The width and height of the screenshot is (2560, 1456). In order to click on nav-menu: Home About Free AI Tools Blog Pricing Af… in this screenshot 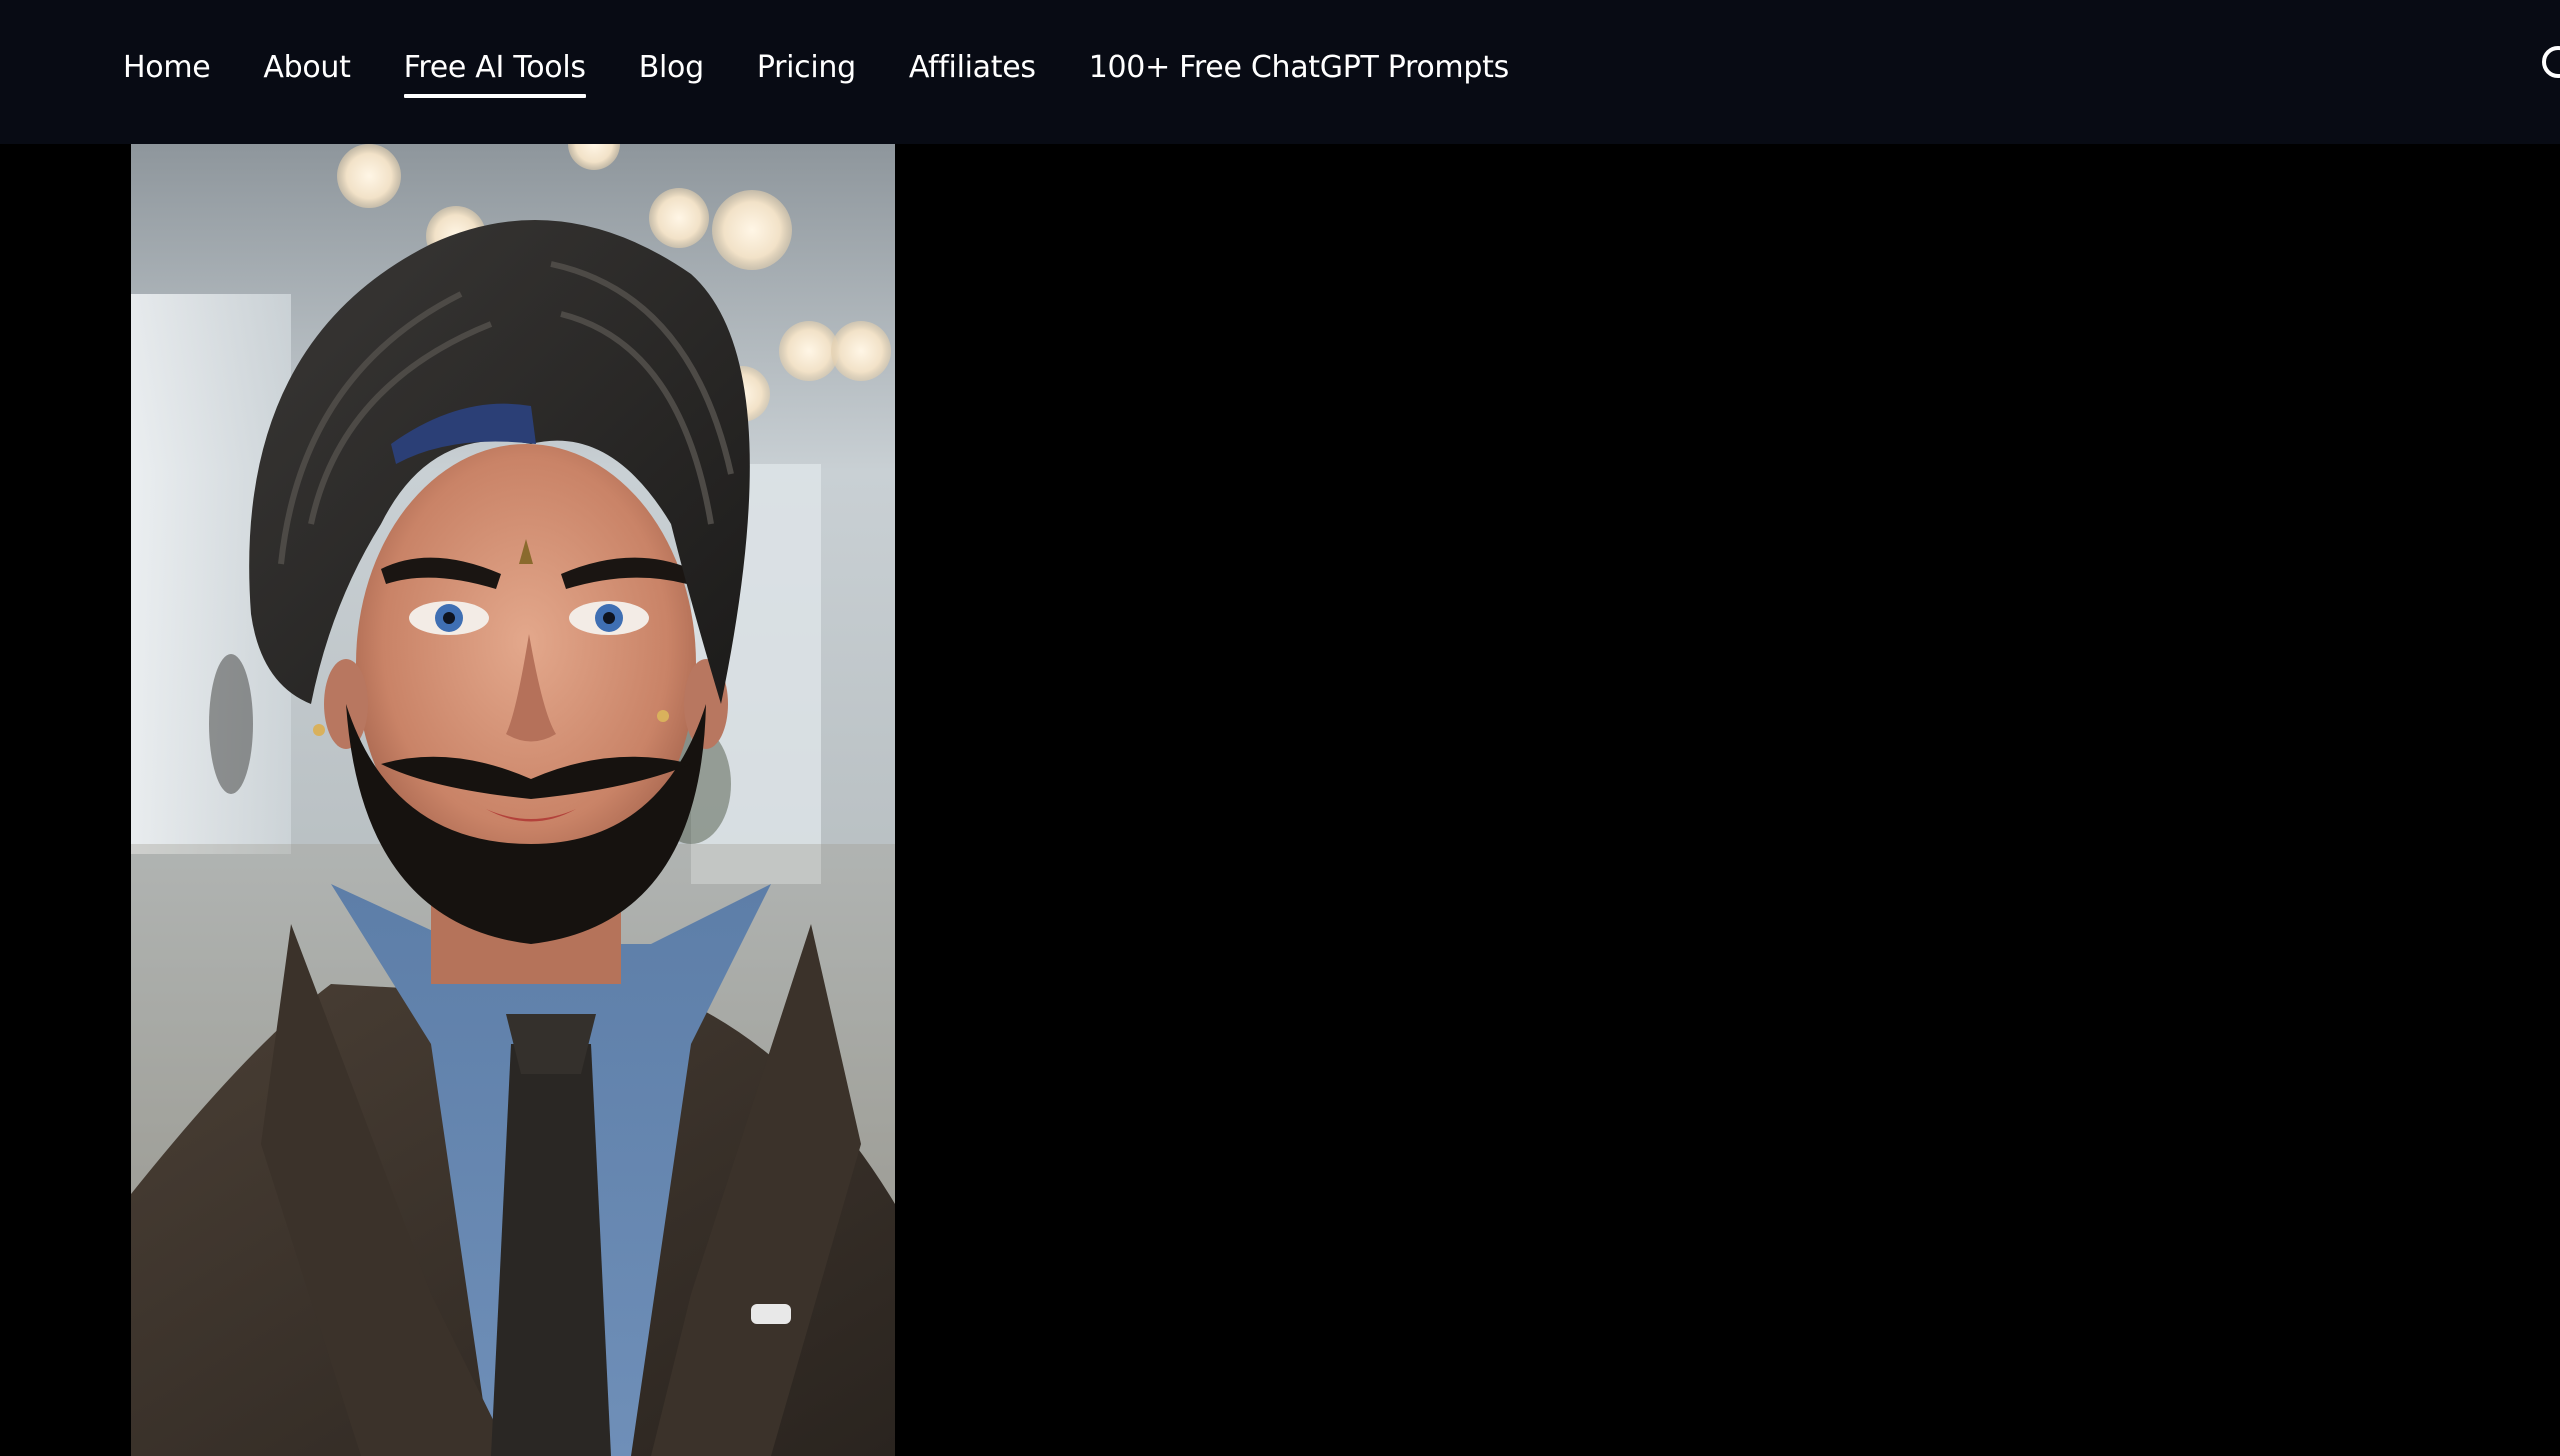, I will do `click(842, 68)`.